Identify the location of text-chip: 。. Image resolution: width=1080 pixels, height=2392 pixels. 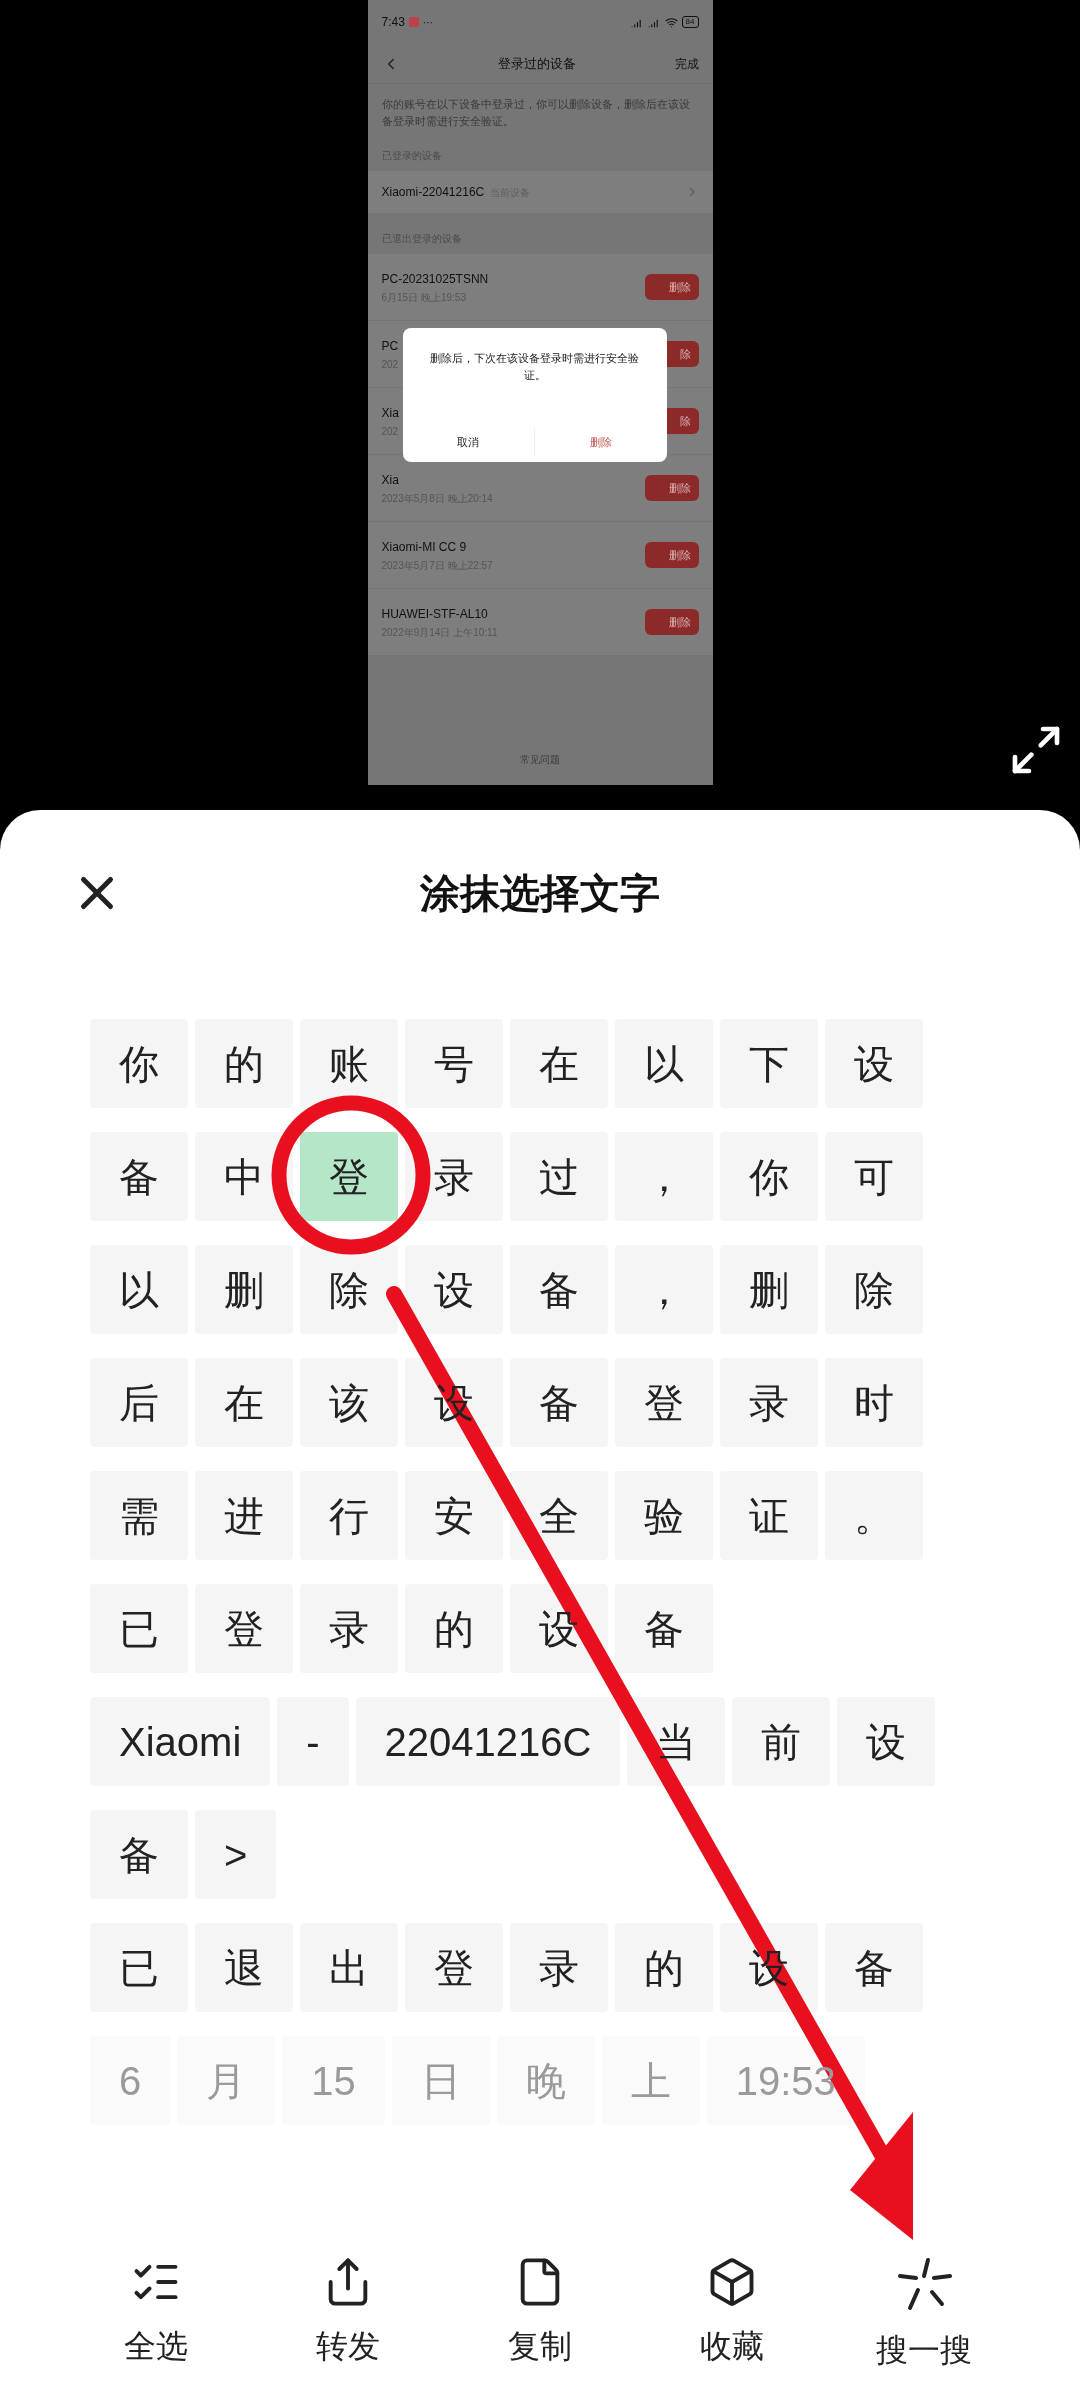
(874, 1515).